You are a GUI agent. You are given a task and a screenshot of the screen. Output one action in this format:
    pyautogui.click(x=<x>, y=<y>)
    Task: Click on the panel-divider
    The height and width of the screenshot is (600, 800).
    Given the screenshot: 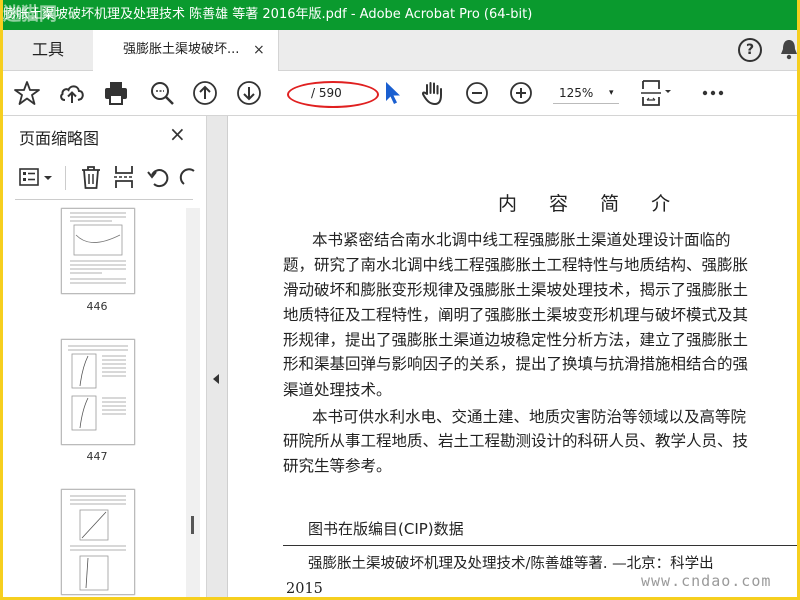 What is the action you would take?
    pyautogui.click(x=104, y=199)
    